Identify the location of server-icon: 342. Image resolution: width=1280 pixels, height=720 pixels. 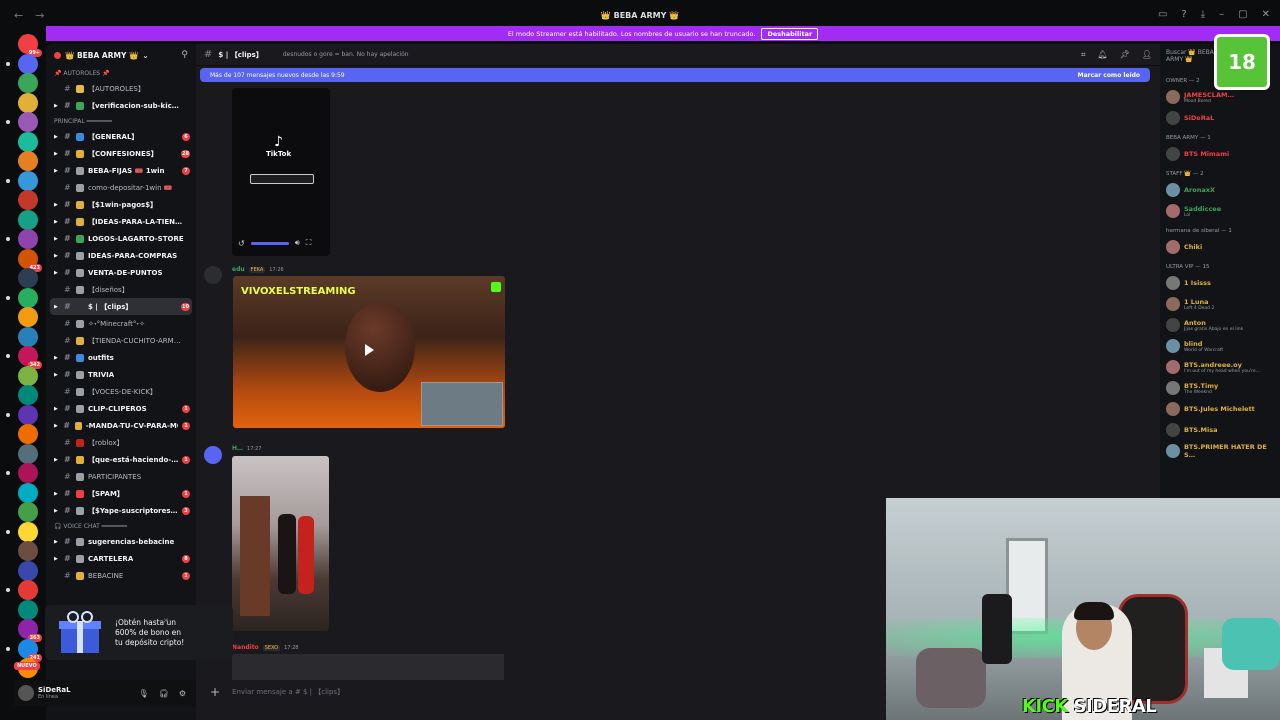
(30, 357).